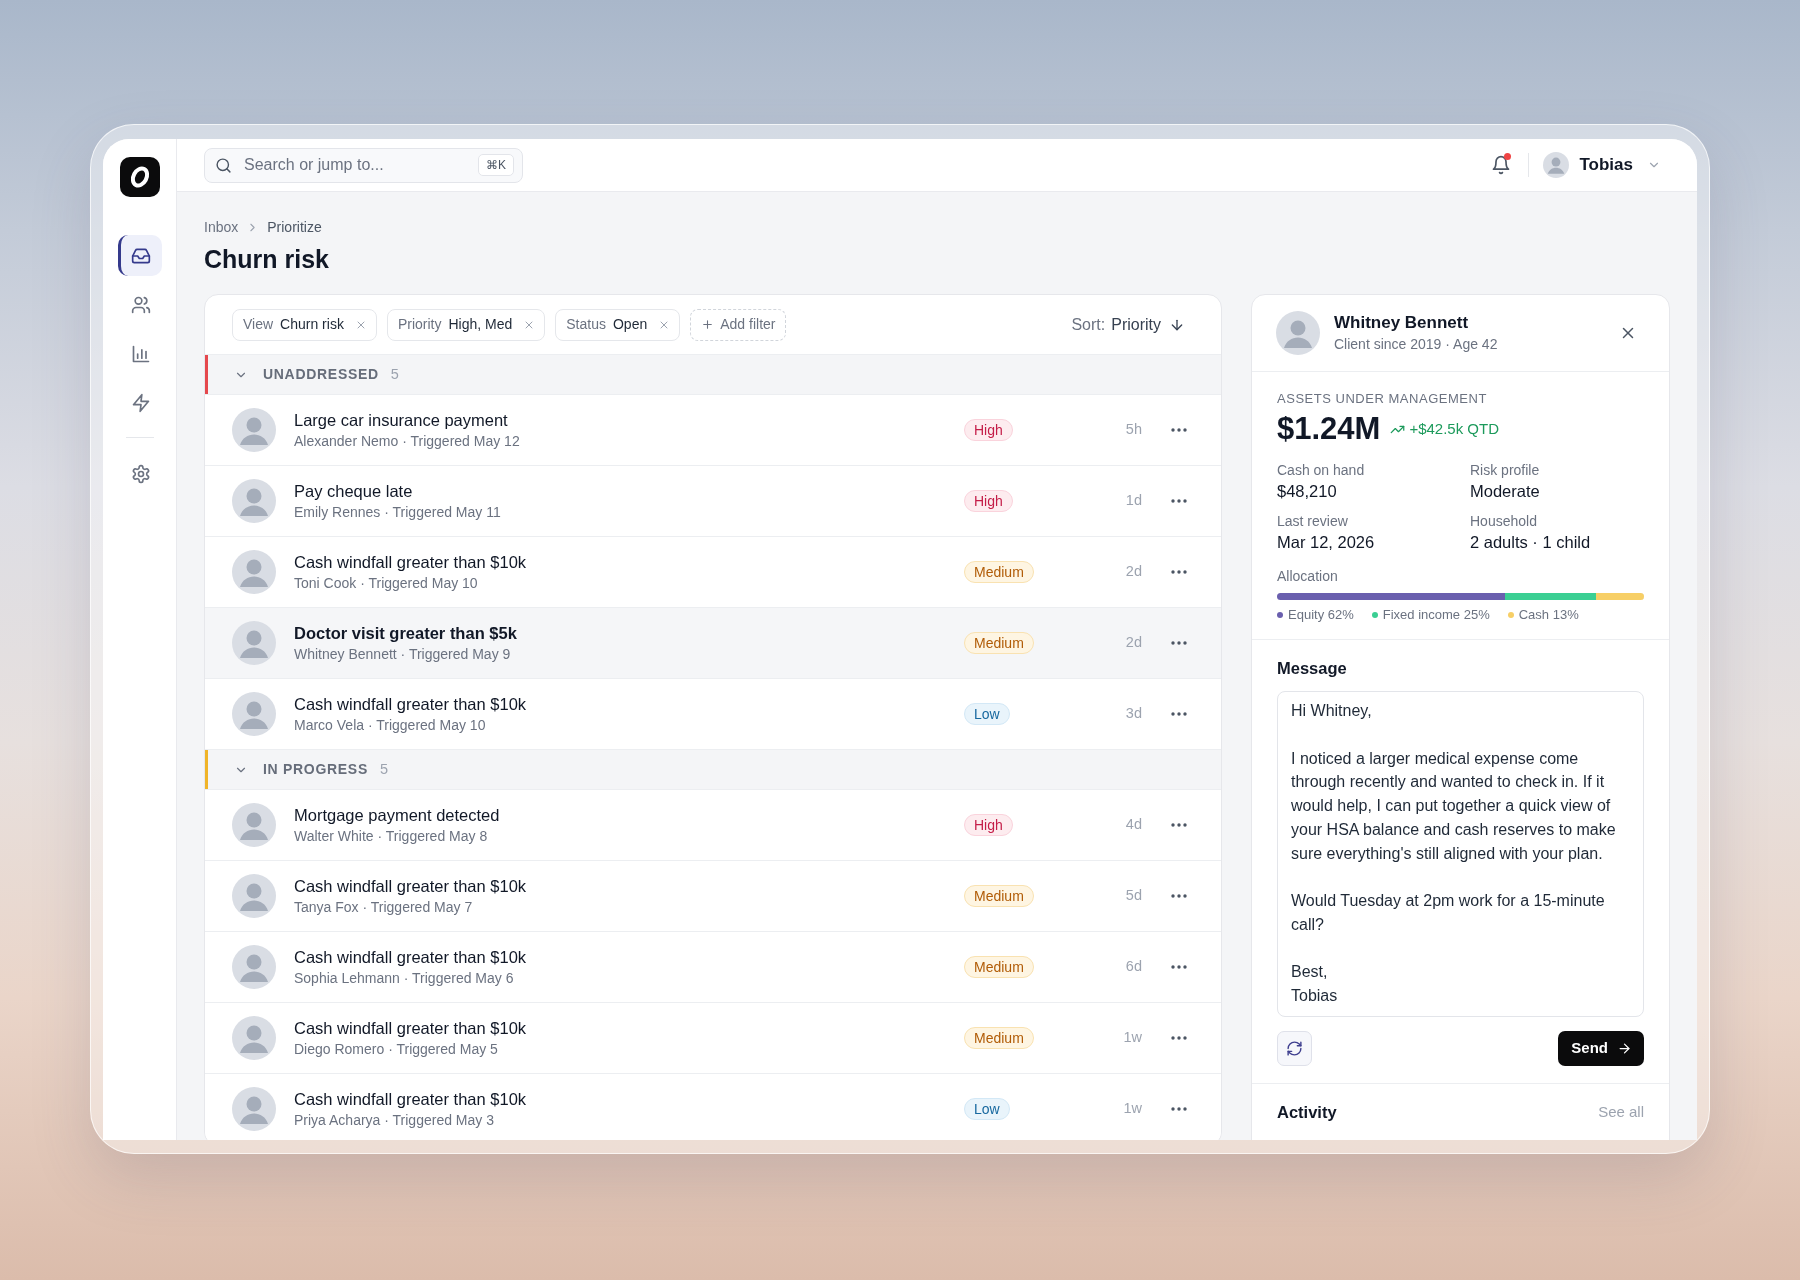 The image size is (1800, 1280). I want to click on fact-value: $48,210, so click(1307, 491).